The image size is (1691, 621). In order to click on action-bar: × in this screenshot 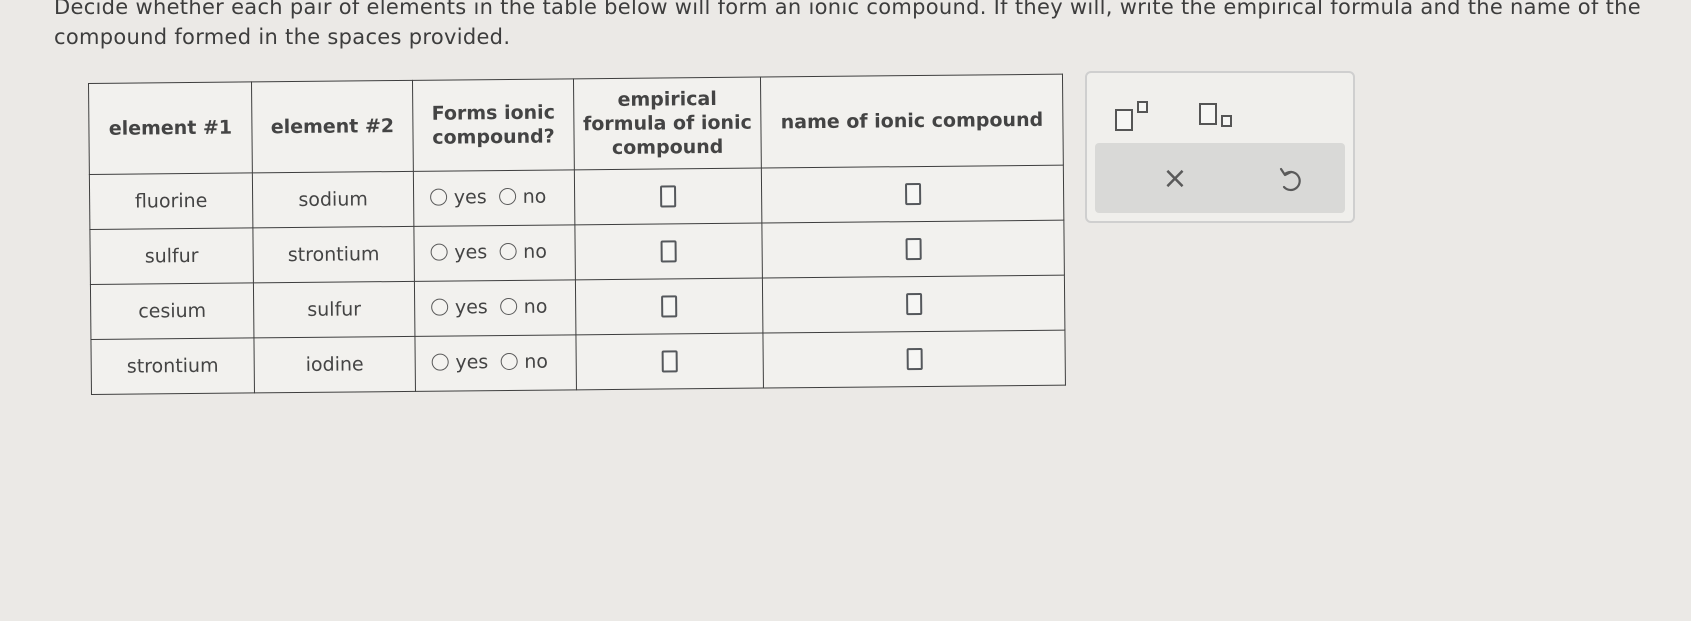, I will do `click(1220, 178)`.